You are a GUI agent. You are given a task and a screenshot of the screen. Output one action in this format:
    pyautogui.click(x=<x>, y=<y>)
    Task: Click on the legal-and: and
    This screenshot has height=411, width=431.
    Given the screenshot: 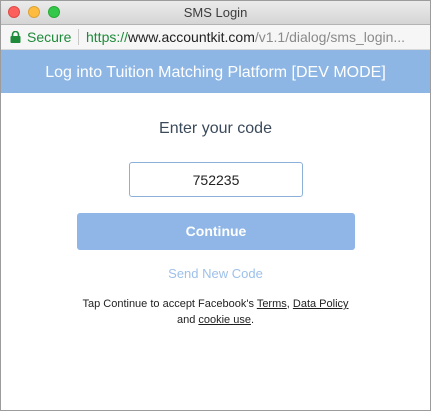 What is the action you would take?
    pyautogui.click(x=186, y=320)
    